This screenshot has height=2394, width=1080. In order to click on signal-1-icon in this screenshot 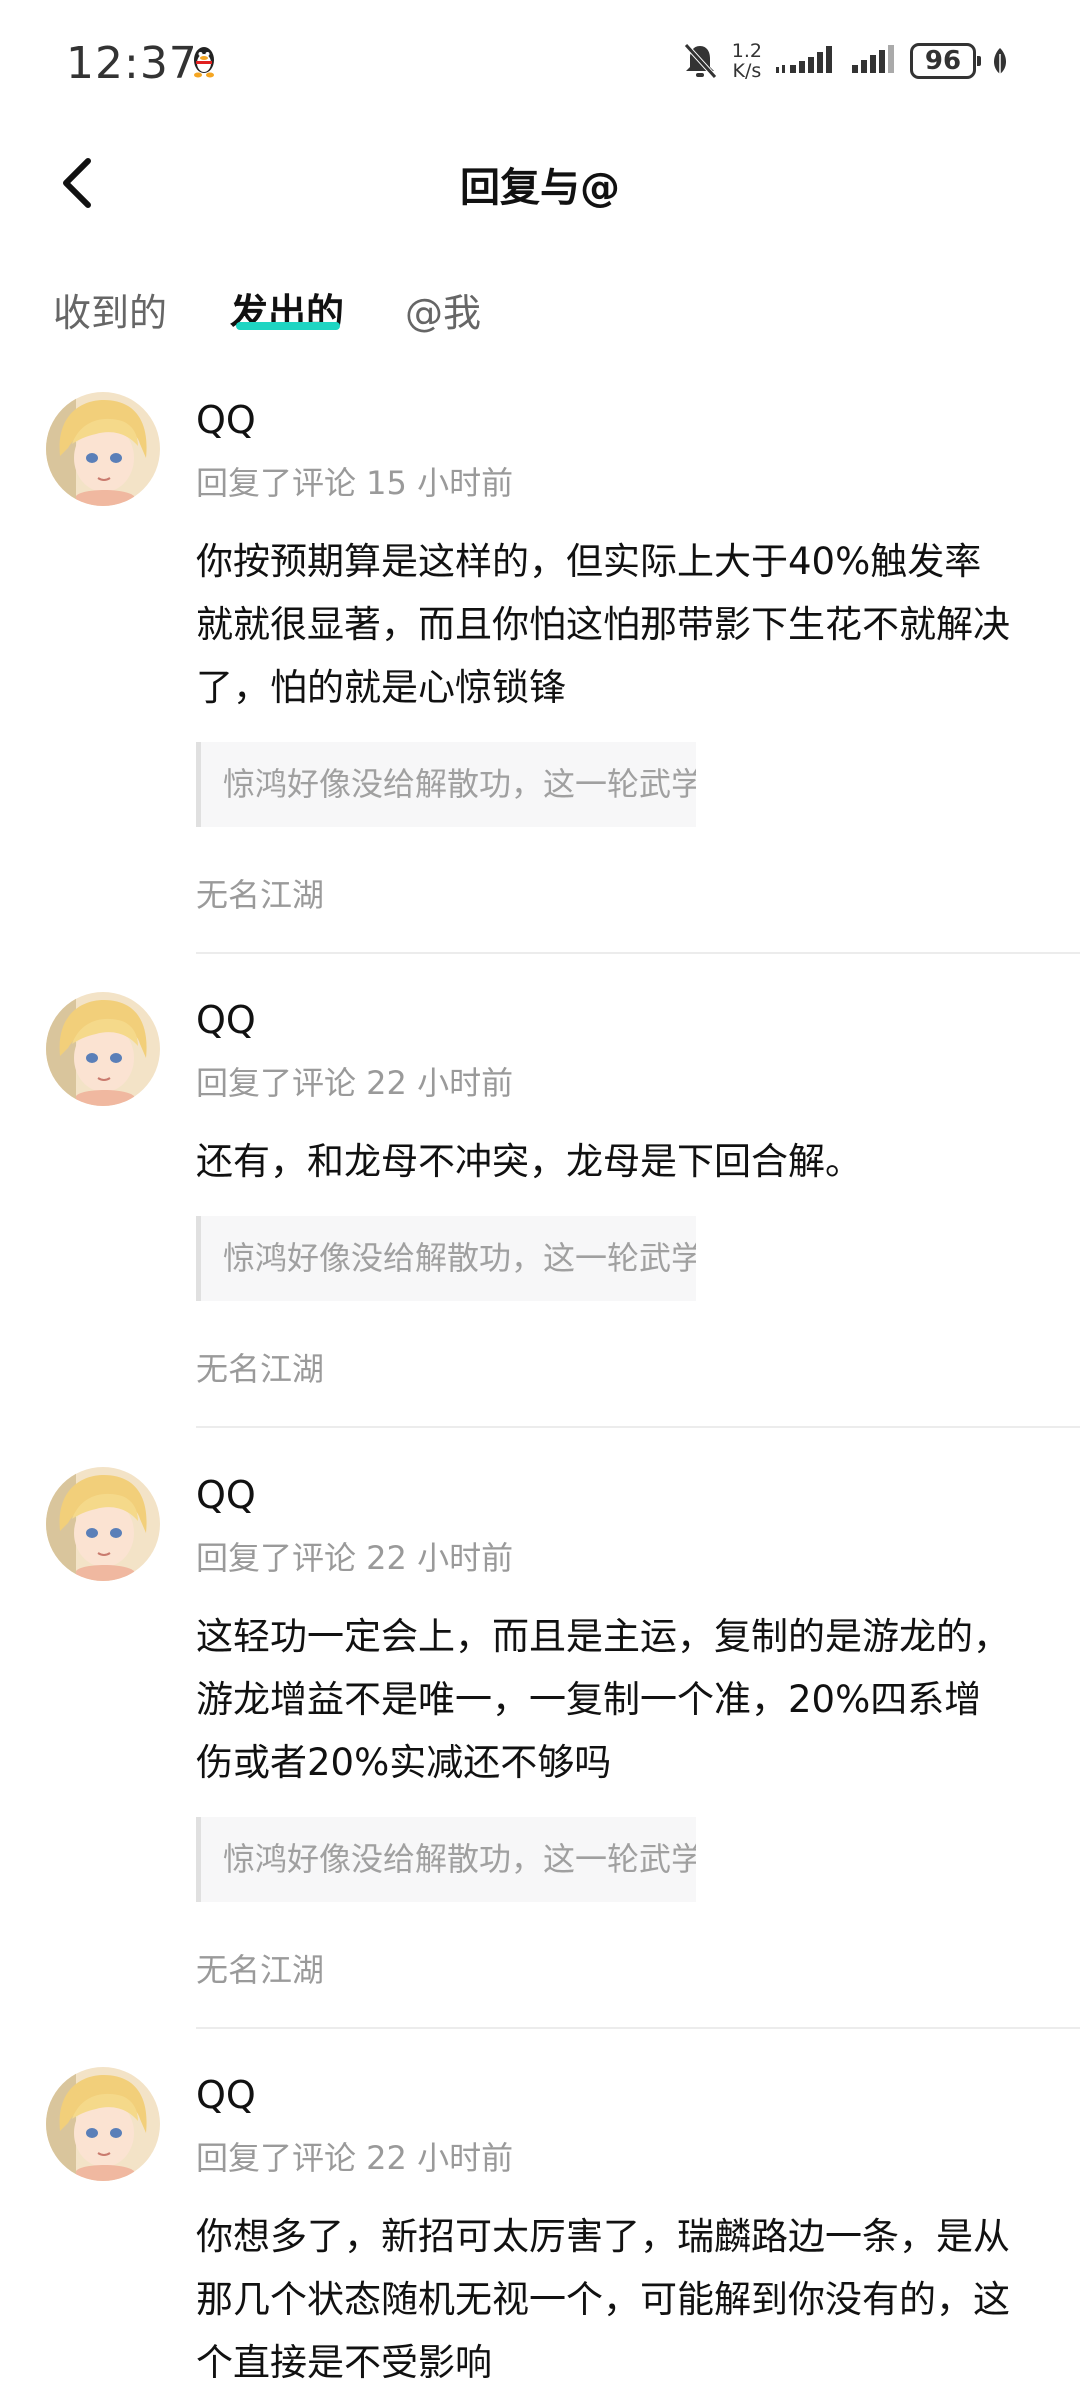, I will do `click(804, 59)`.